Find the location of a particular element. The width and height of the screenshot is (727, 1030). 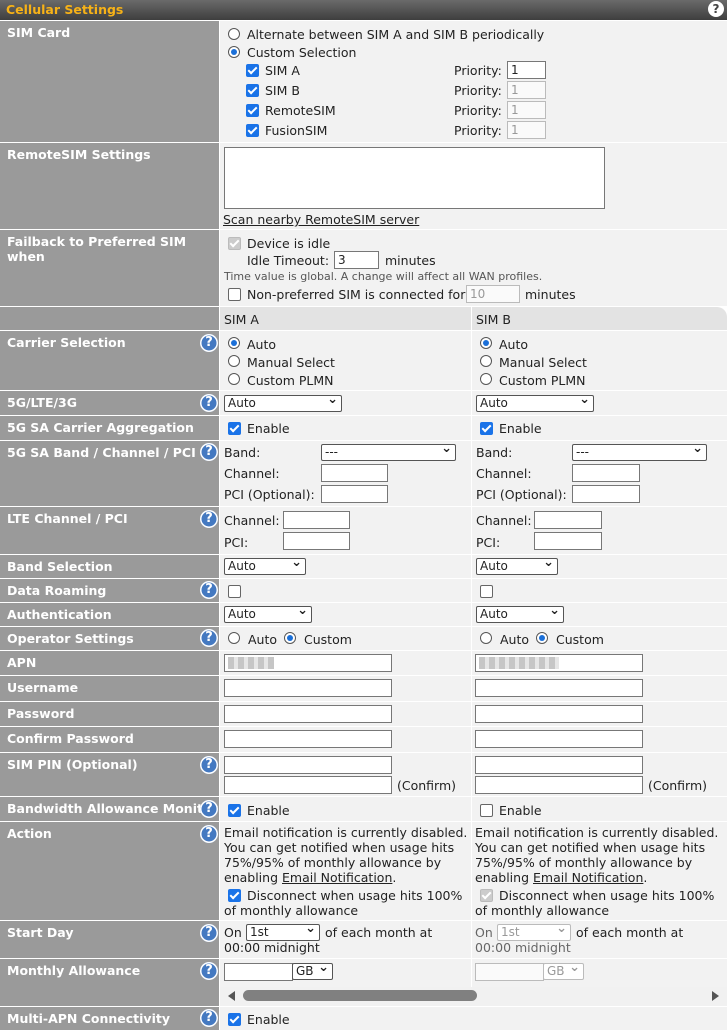

sa-channel-input-b is located at coordinates (606, 473).